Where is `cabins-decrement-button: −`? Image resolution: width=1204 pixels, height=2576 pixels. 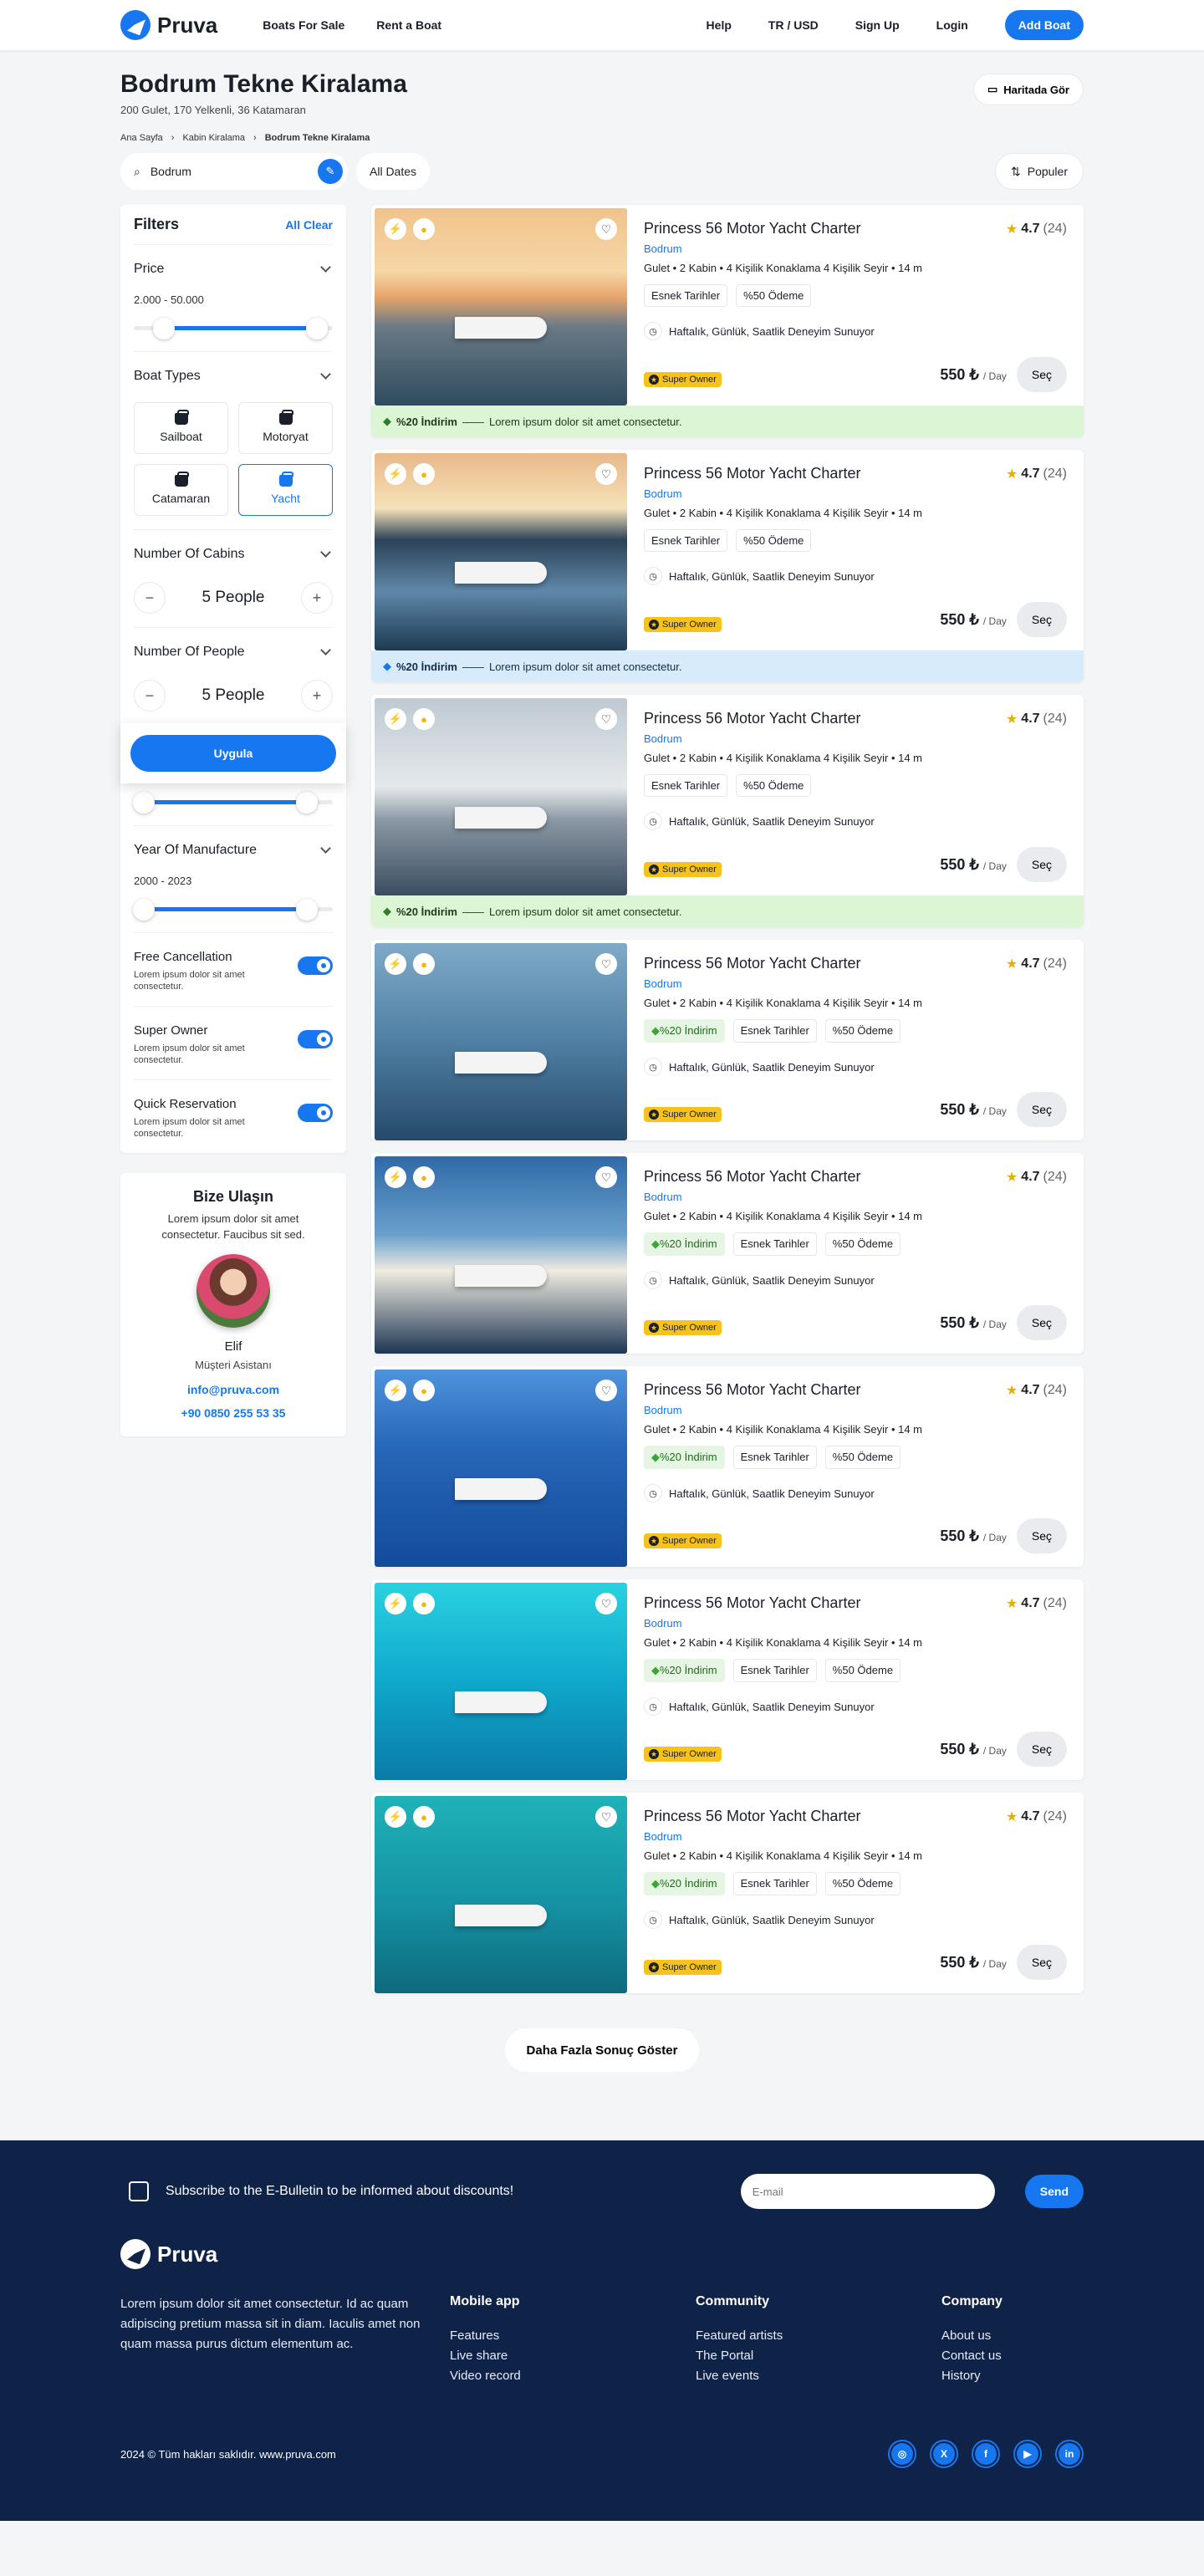 cabins-decrement-button: − is located at coordinates (150, 598).